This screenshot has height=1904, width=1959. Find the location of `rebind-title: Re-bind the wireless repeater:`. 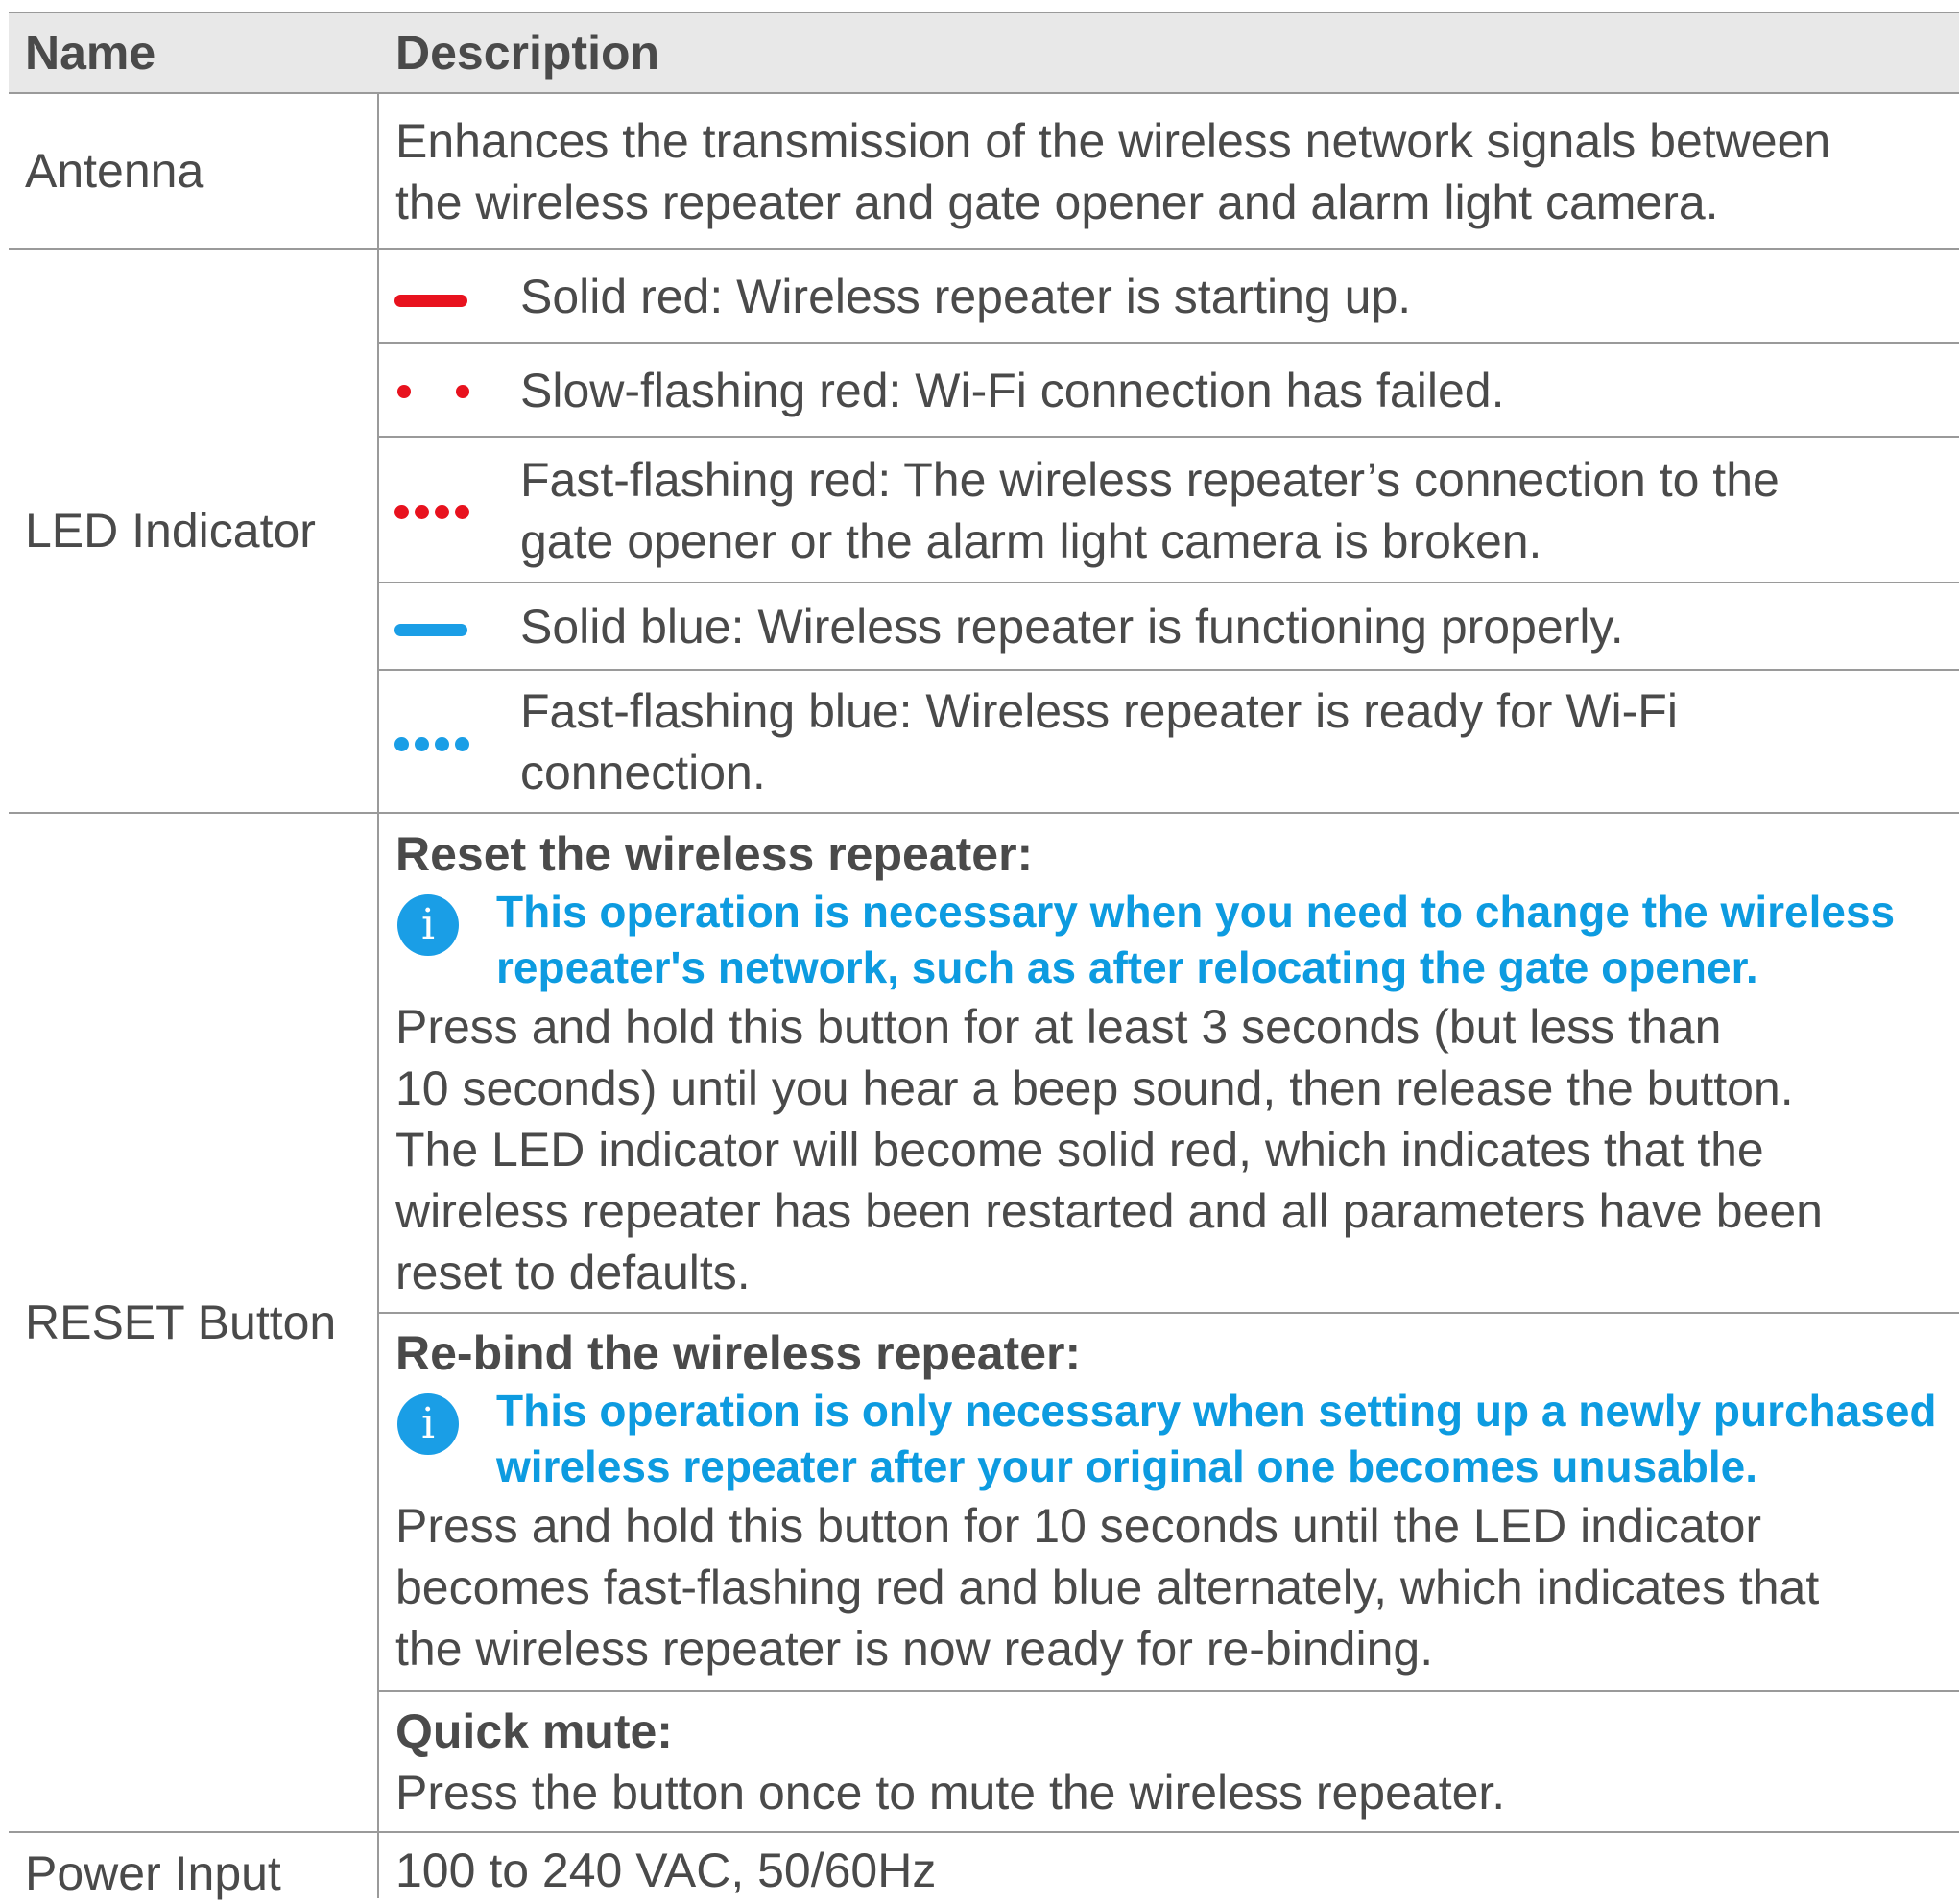

rebind-title: Re-bind the wireless repeater: is located at coordinates (738, 1353).